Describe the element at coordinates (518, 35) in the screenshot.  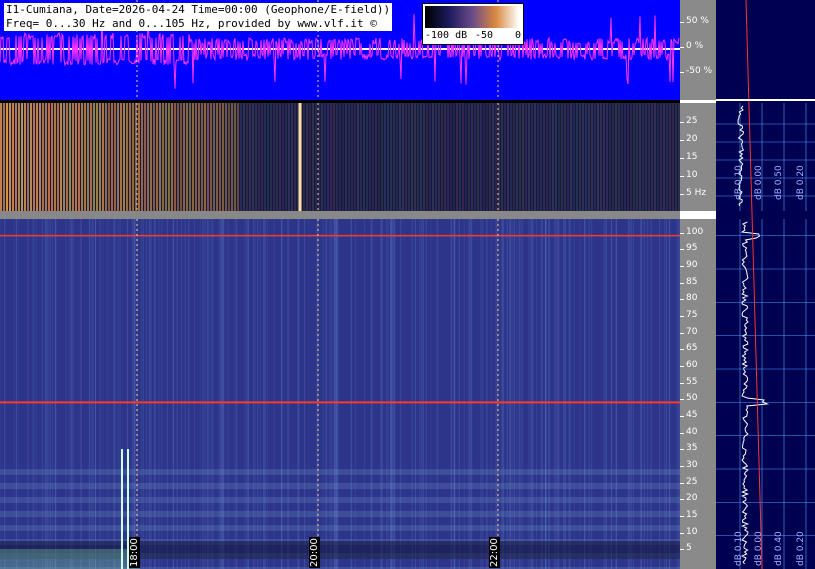
I see `colorbar-max-label: 0` at that location.